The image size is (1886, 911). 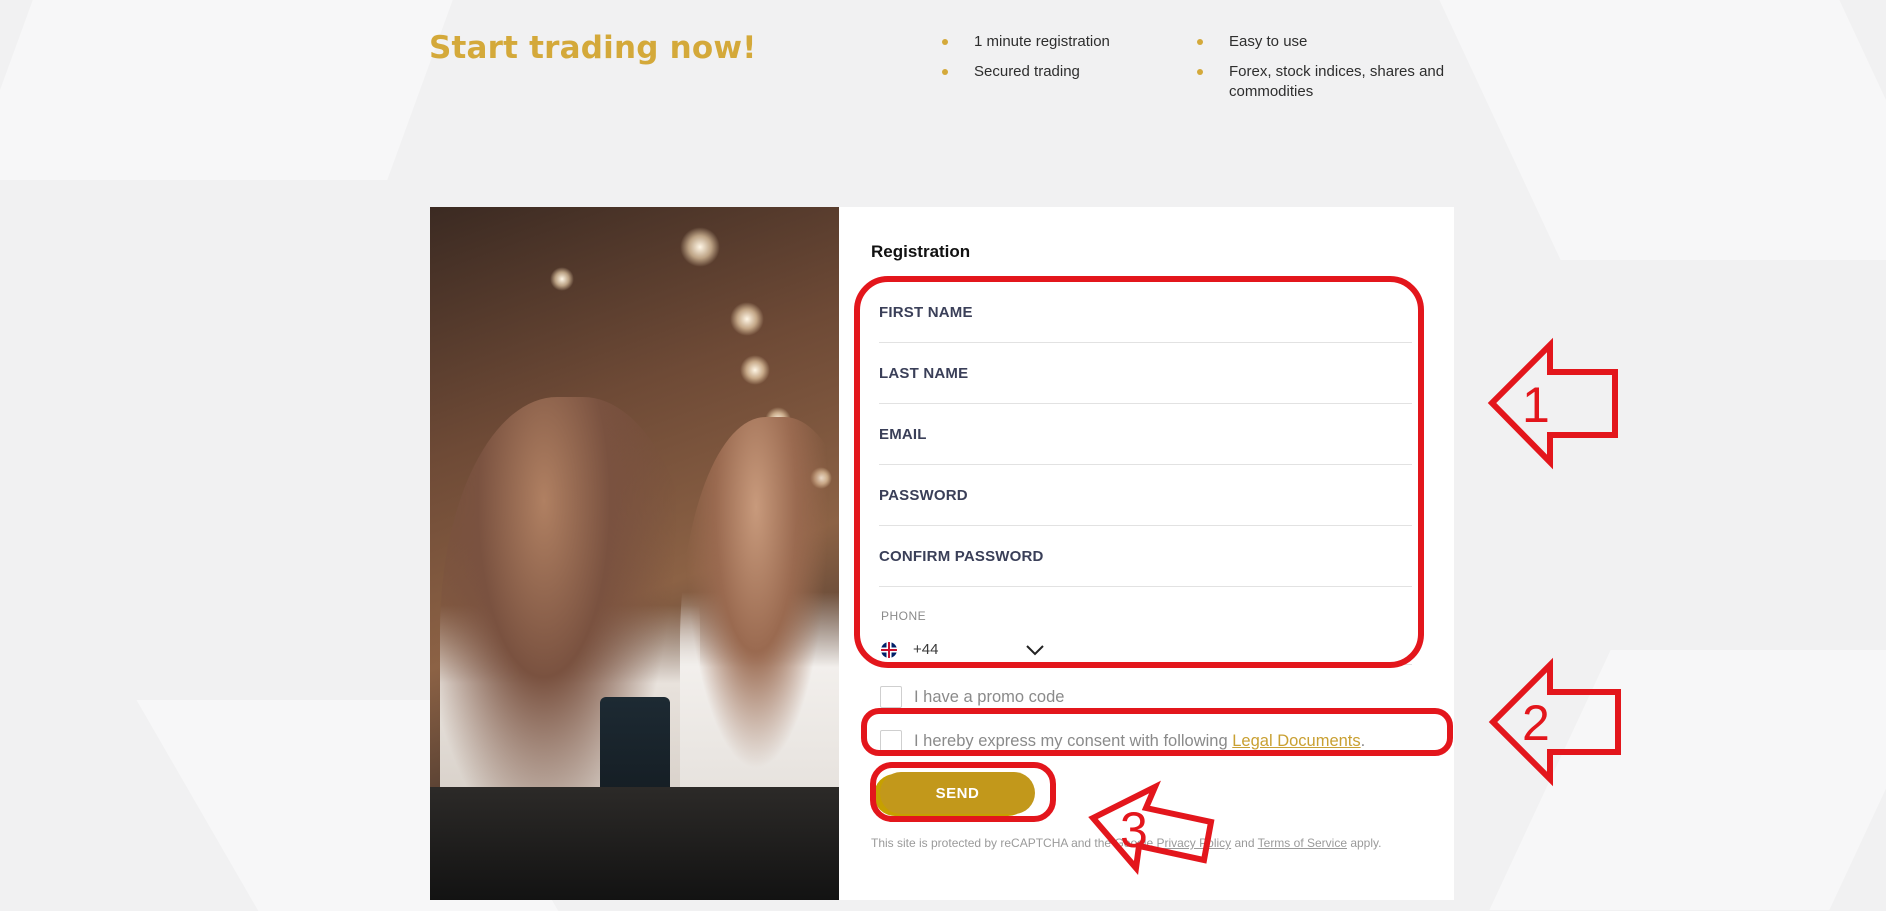 I want to click on privacy-policy-link: Privacy Policy, so click(x=1193, y=843).